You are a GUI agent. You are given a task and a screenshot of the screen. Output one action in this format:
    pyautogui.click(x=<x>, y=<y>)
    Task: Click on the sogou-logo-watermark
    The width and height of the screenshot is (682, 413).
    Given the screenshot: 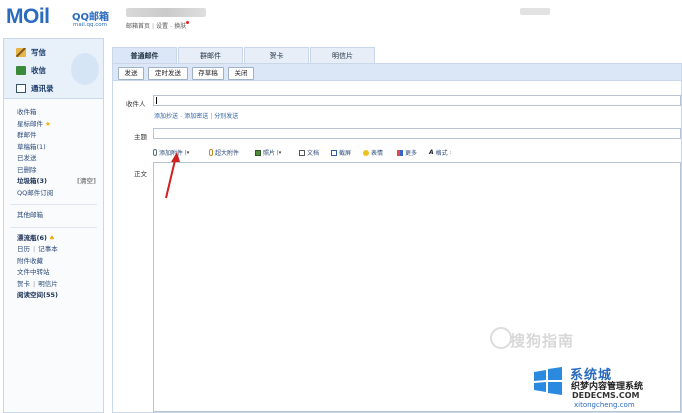 What is the action you would take?
    pyautogui.click(x=501, y=338)
    